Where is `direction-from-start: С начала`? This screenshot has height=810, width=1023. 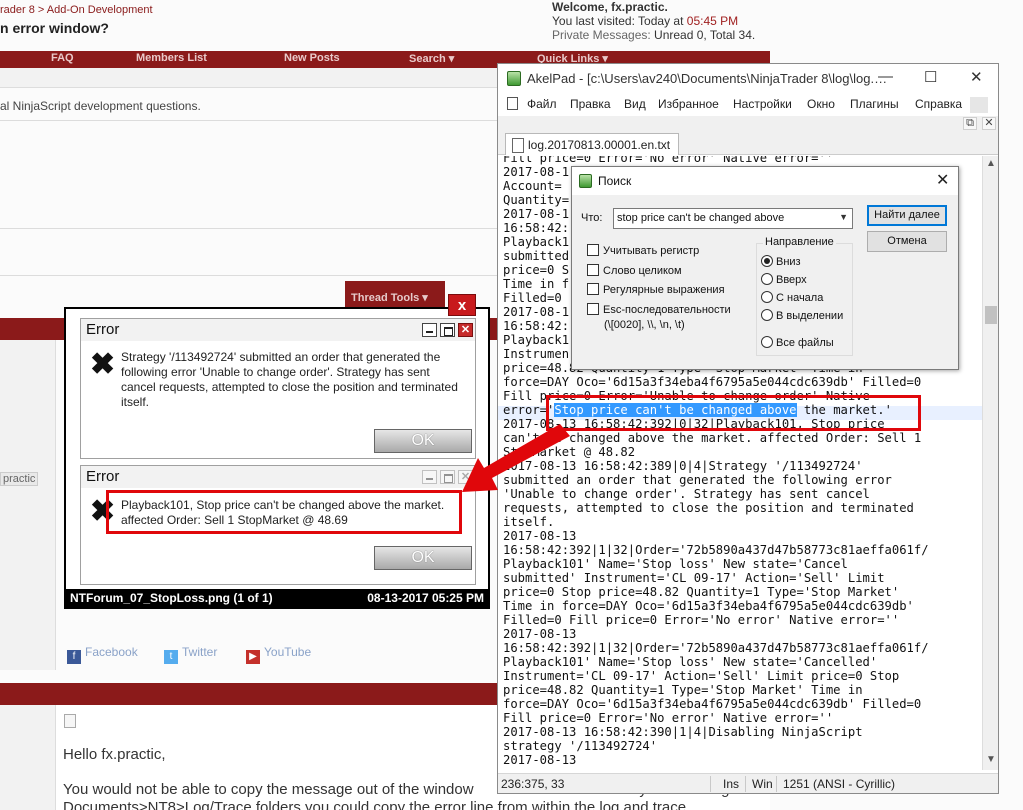
direction-from-start: С начала is located at coordinates (792, 297).